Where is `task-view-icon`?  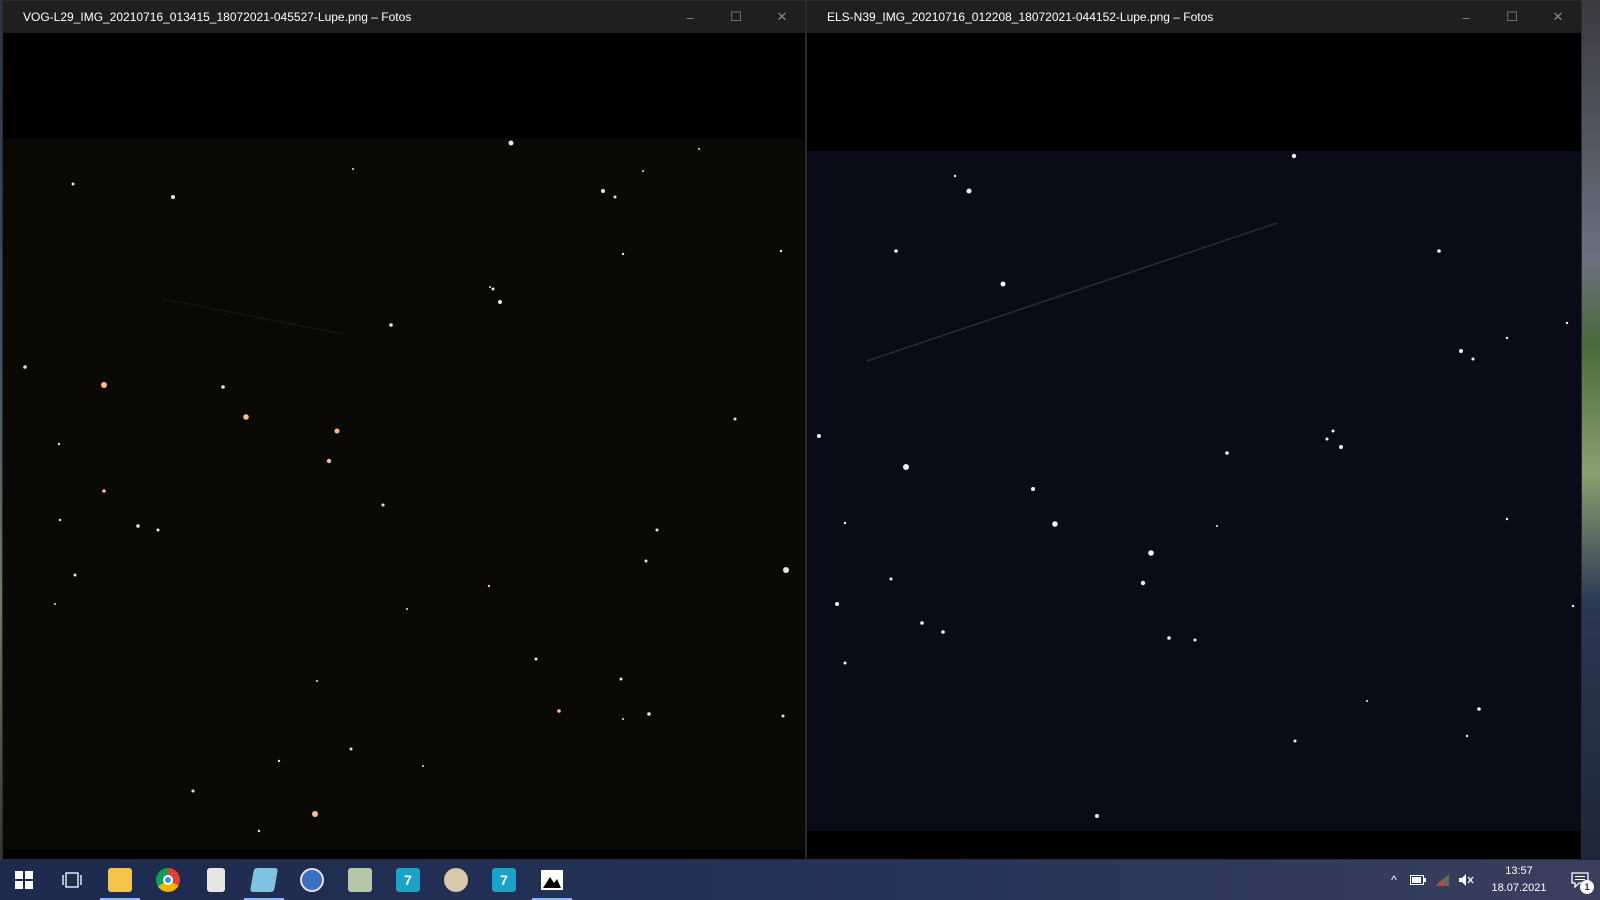 task-view-icon is located at coordinates (72, 880).